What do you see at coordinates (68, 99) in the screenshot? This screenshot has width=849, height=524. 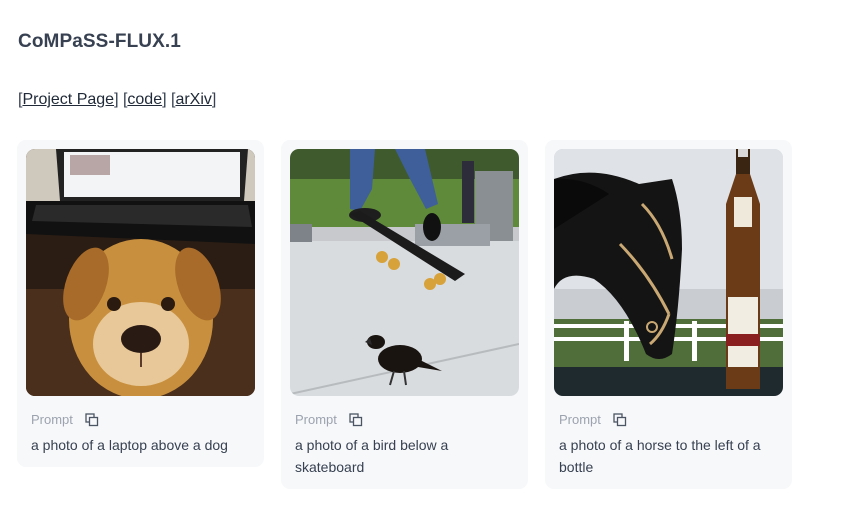 I see `project-page-link: Project Page` at bounding box center [68, 99].